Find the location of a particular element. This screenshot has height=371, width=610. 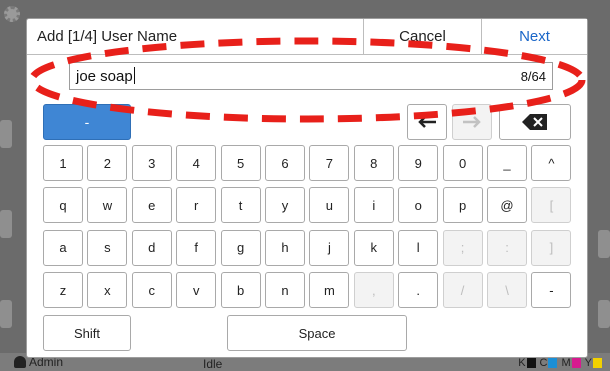

next-button: Next is located at coordinates (534, 36).